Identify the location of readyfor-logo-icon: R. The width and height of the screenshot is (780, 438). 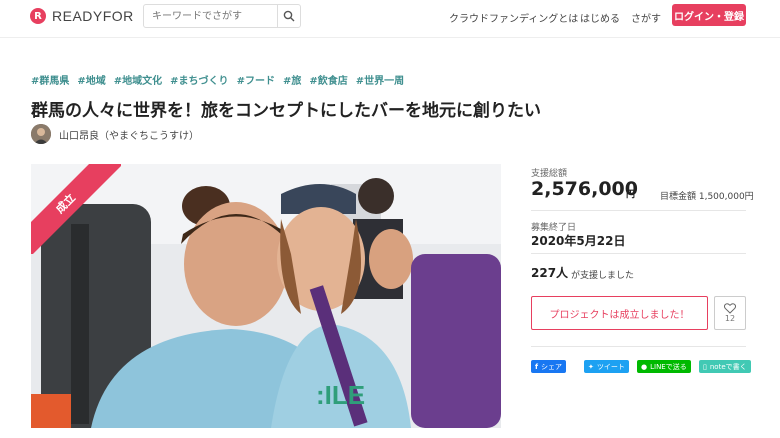
(38, 16).